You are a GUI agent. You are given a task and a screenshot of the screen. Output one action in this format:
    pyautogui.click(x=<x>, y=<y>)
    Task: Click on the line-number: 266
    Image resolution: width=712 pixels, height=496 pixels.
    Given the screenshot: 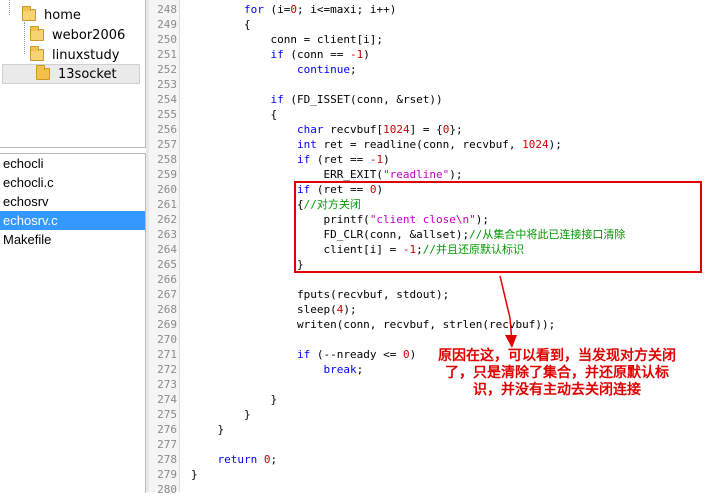 What is the action you would take?
    pyautogui.click(x=167, y=279)
    